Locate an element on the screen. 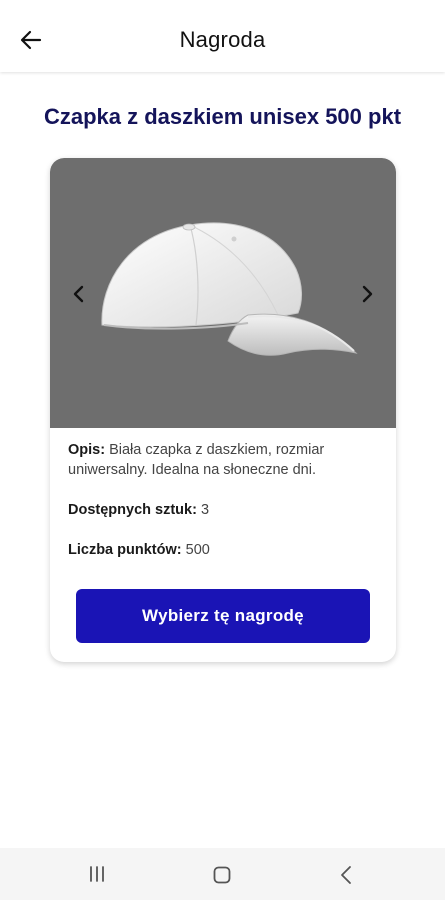 The width and height of the screenshot is (445, 900). carousel-next-button is located at coordinates (368, 294).